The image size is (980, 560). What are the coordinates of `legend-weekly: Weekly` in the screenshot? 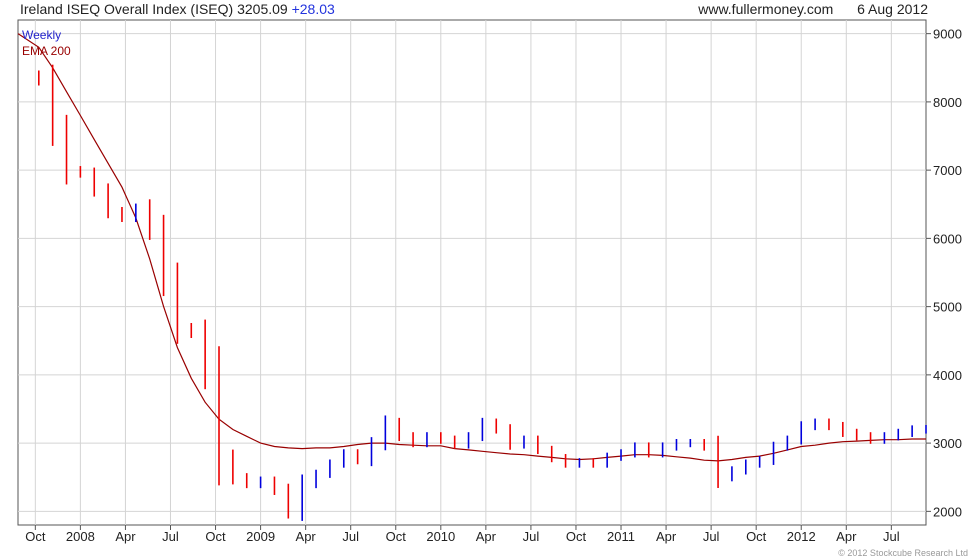 It's located at (42, 35).